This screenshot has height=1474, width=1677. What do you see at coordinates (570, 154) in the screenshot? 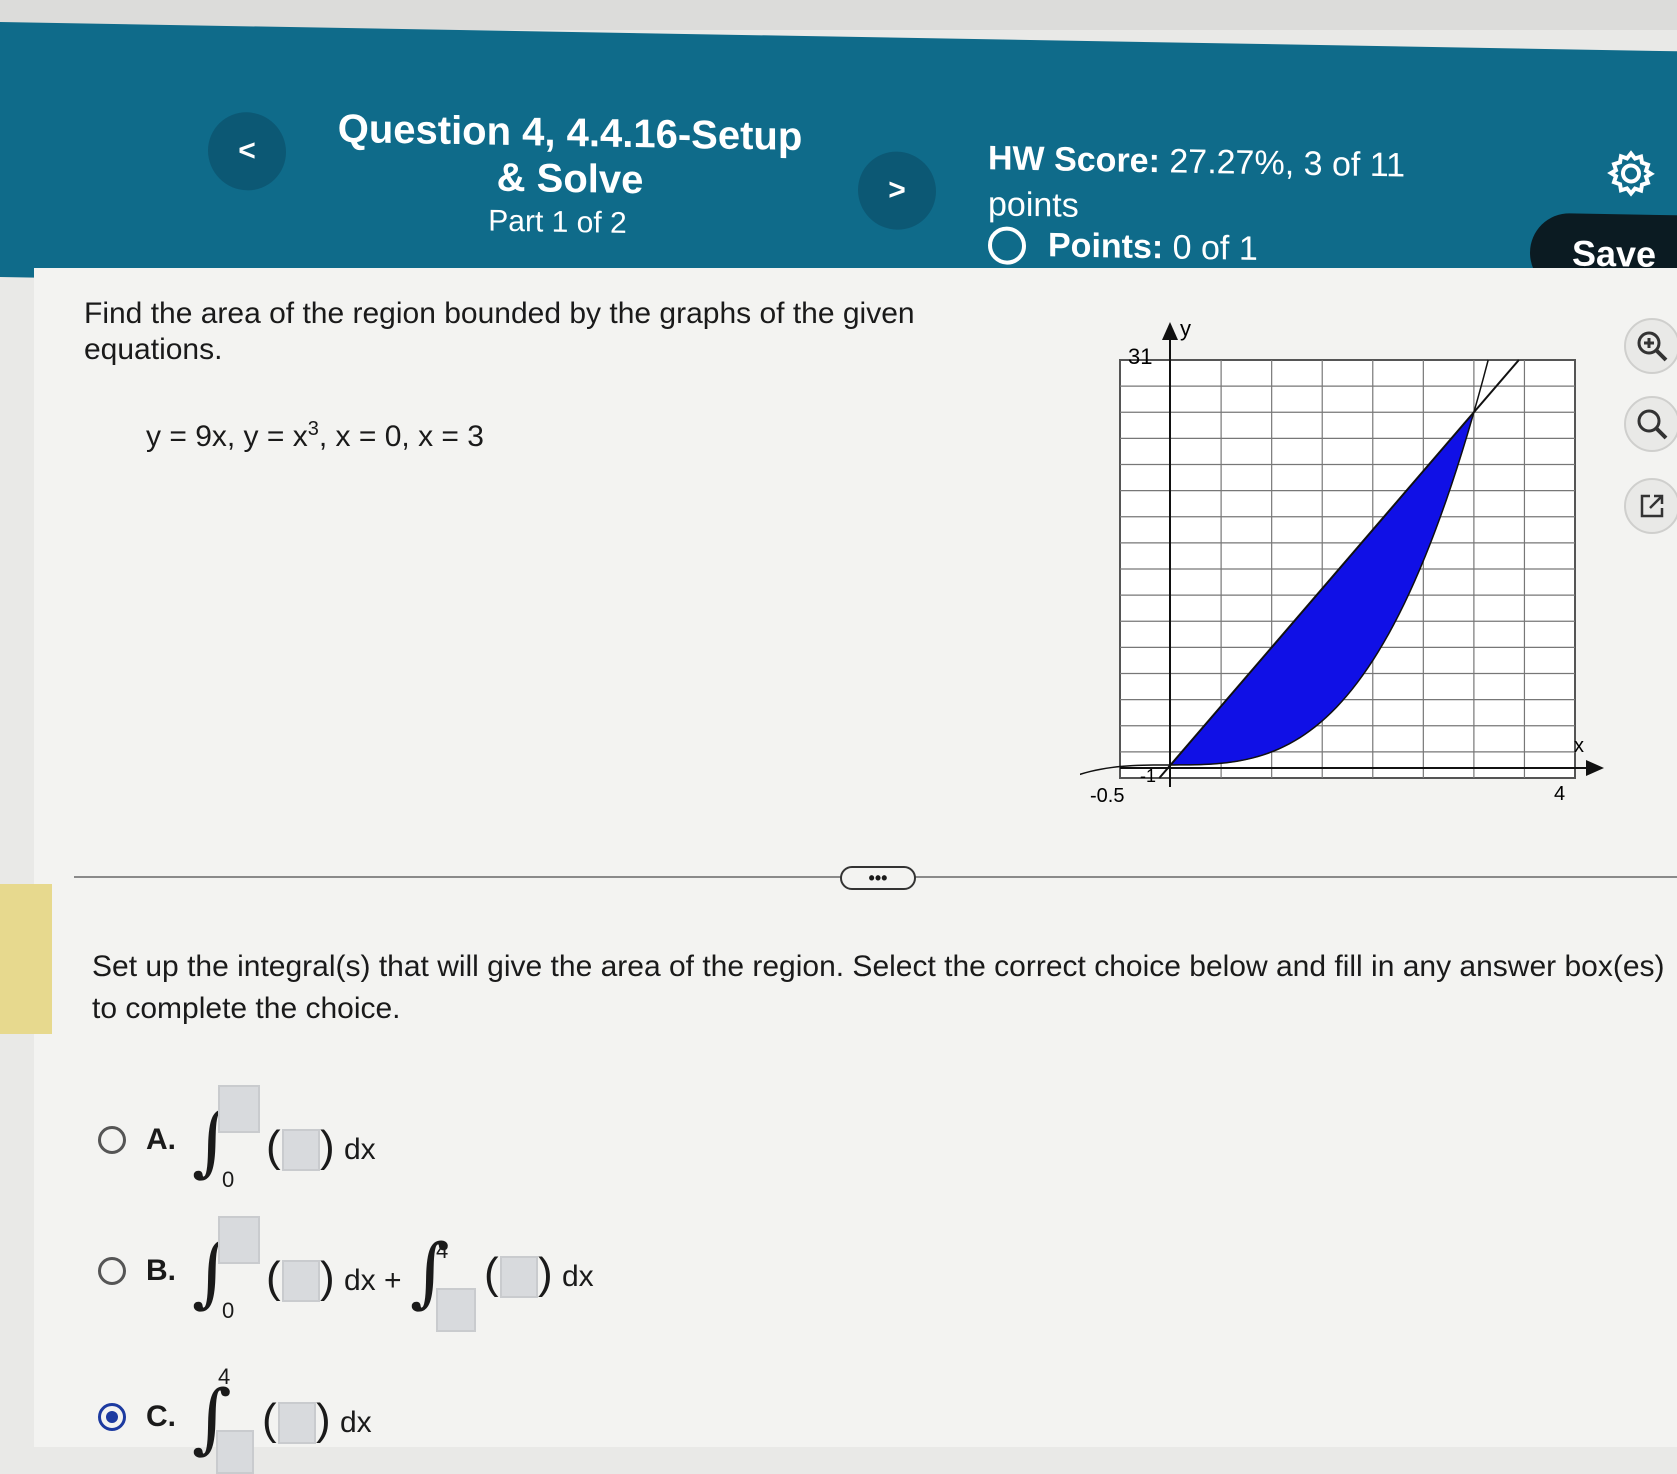
I see `question-title: Question 4, 4.4.16-Setup & Solve` at bounding box center [570, 154].